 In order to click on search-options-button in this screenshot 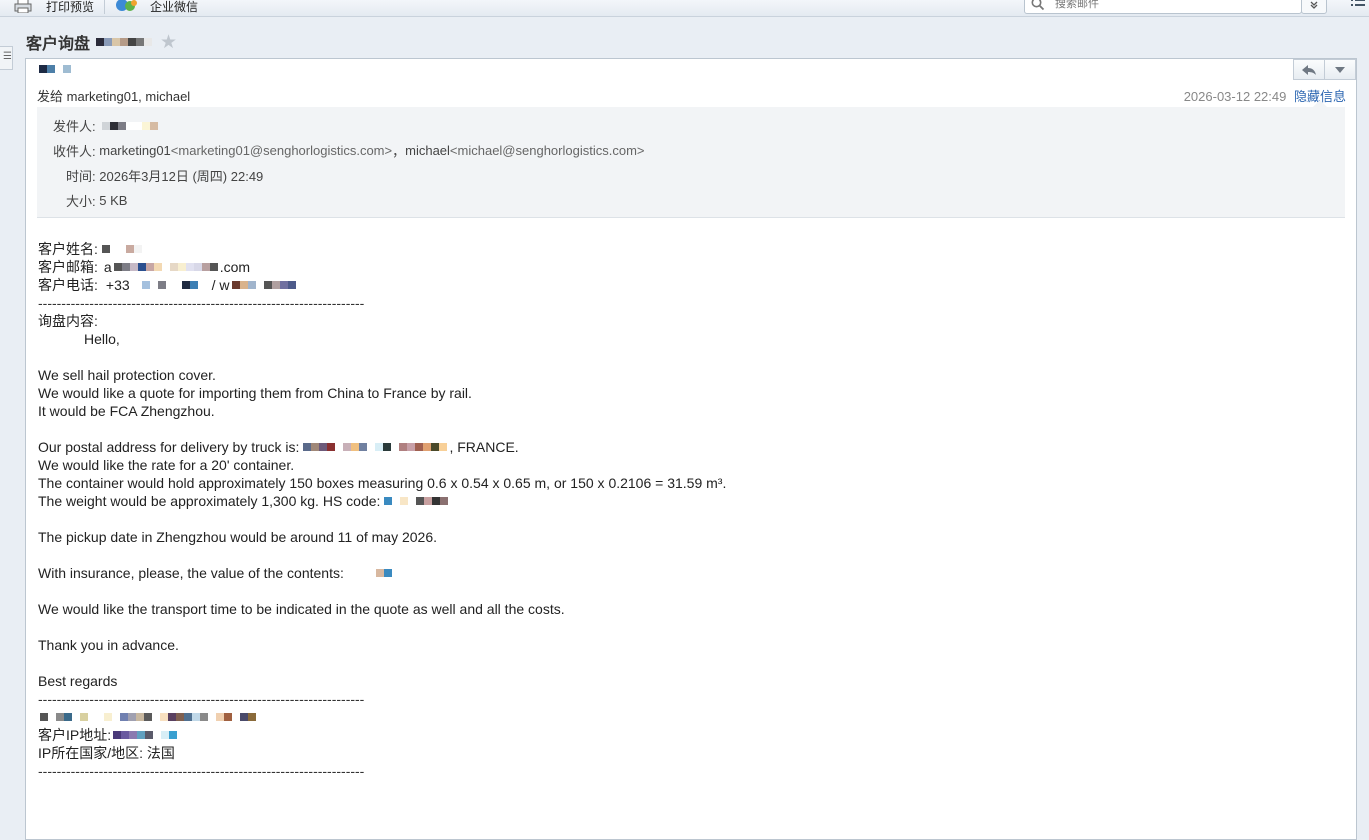, I will do `click(1314, 7)`.